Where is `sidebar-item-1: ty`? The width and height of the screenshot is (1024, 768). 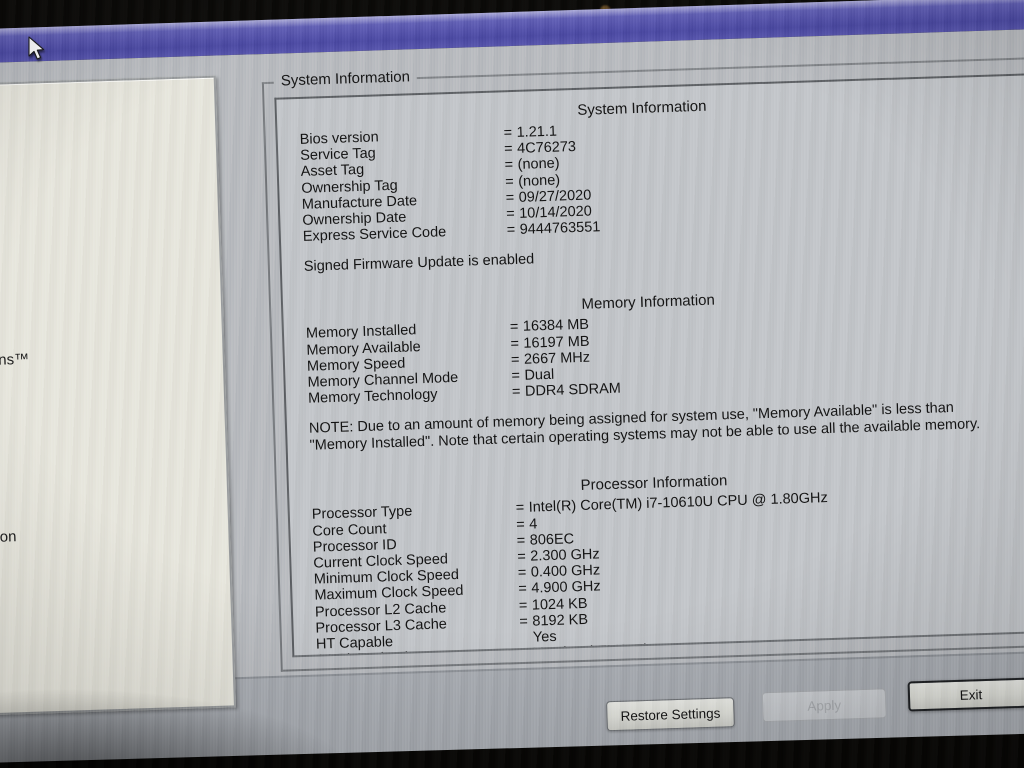
sidebar-item-1: ty is located at coordinates (109, 250).